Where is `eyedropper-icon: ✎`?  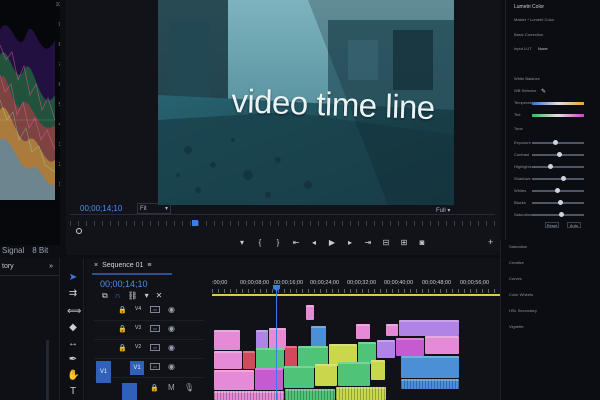
eyedropper-icon: ✎ is located at coordinates (543, 91).